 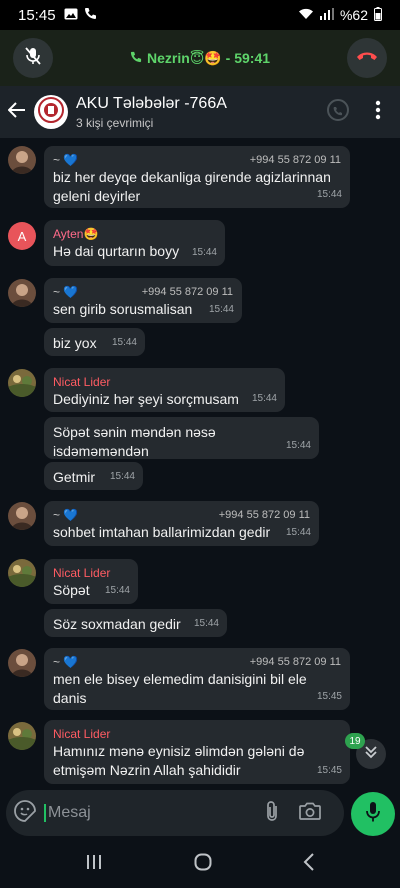 I want to click on phone-icon, so click(x=90, y=15).